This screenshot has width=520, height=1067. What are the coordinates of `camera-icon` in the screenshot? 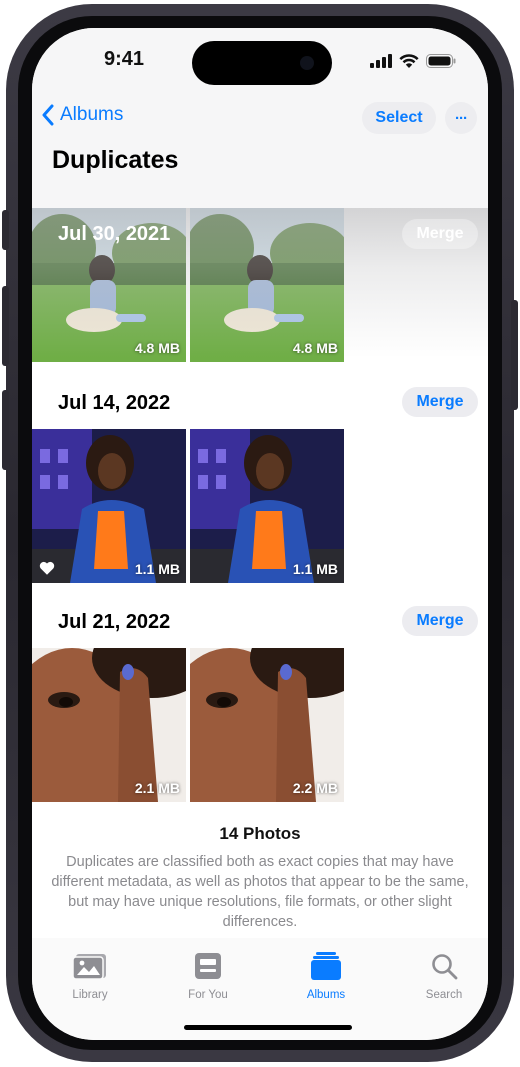 It's located at (307, 63).